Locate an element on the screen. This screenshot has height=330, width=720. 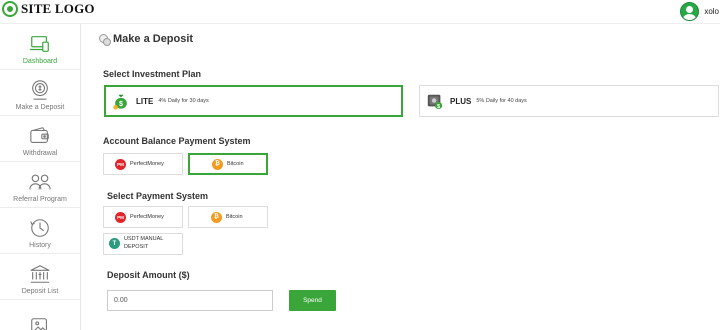
sidebar-item-label: History is located at coordinates (40, 245).